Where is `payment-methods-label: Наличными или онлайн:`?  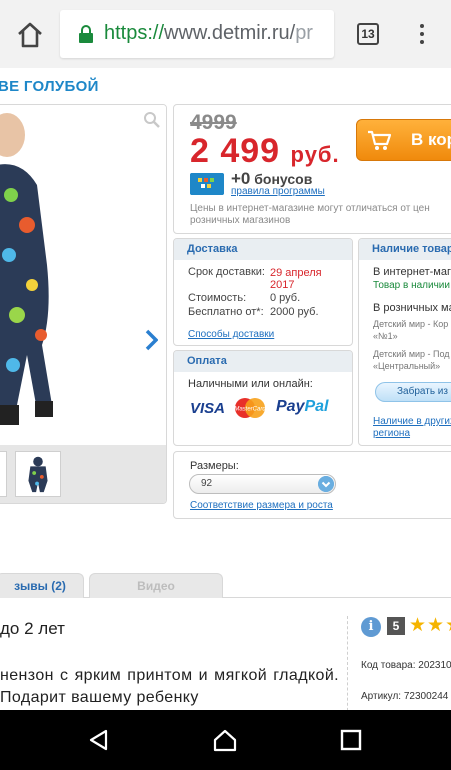
payment-methods-label: Наличными или онлайн: is located at coordinates (250, 384).